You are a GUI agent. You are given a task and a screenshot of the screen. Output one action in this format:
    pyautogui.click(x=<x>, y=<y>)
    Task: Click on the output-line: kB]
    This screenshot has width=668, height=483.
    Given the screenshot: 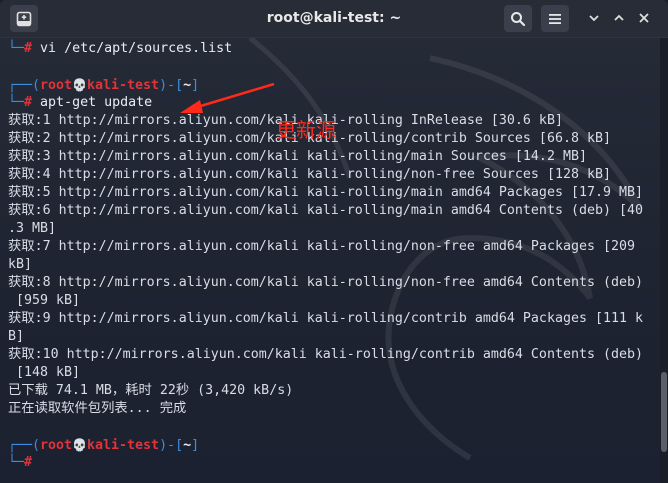 What is the action you would take?
    pyautogui.click(x=20, y=264)
    